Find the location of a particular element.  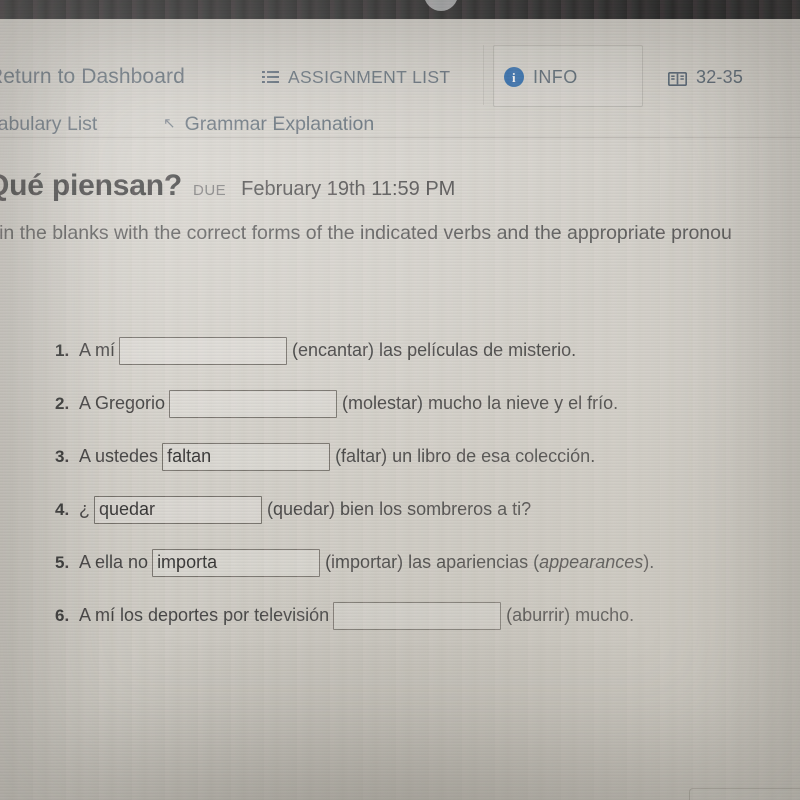

question-prefix-text: A mí is located at coordinates (97, 350).